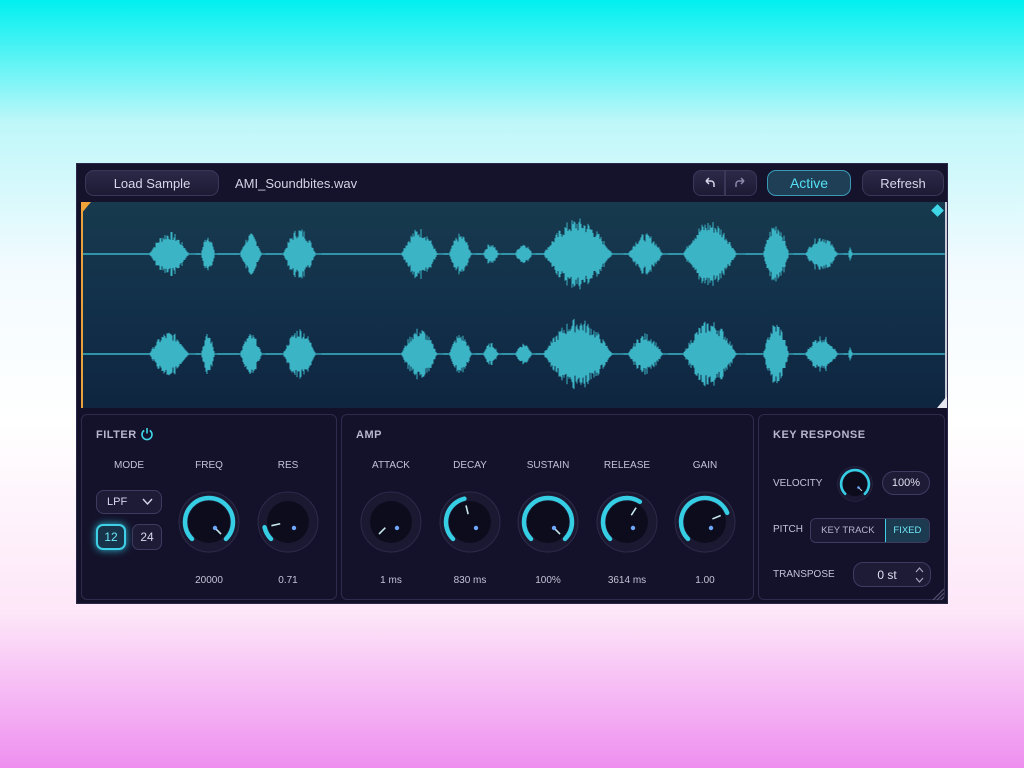 Image resolution: width=1024 pixels, height=768 pixels. Describe the element at coordinates (86, 208) in the screenshot. I see `sample-start-marker` at that location.